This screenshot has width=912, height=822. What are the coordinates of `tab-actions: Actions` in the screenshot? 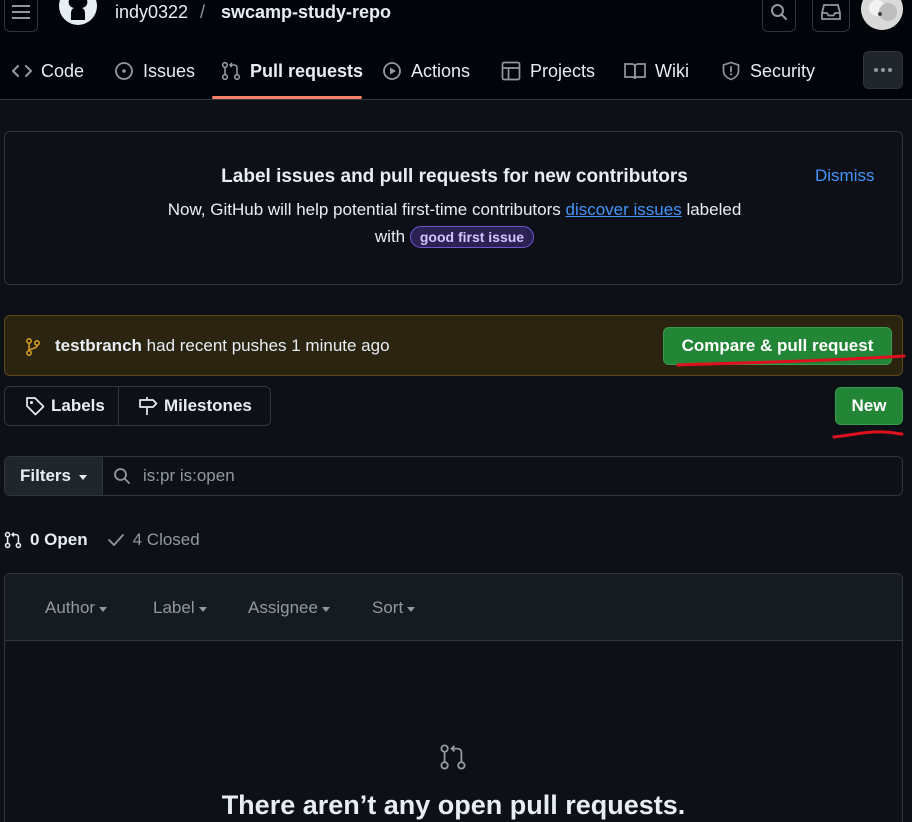 It's located at (426, 71).